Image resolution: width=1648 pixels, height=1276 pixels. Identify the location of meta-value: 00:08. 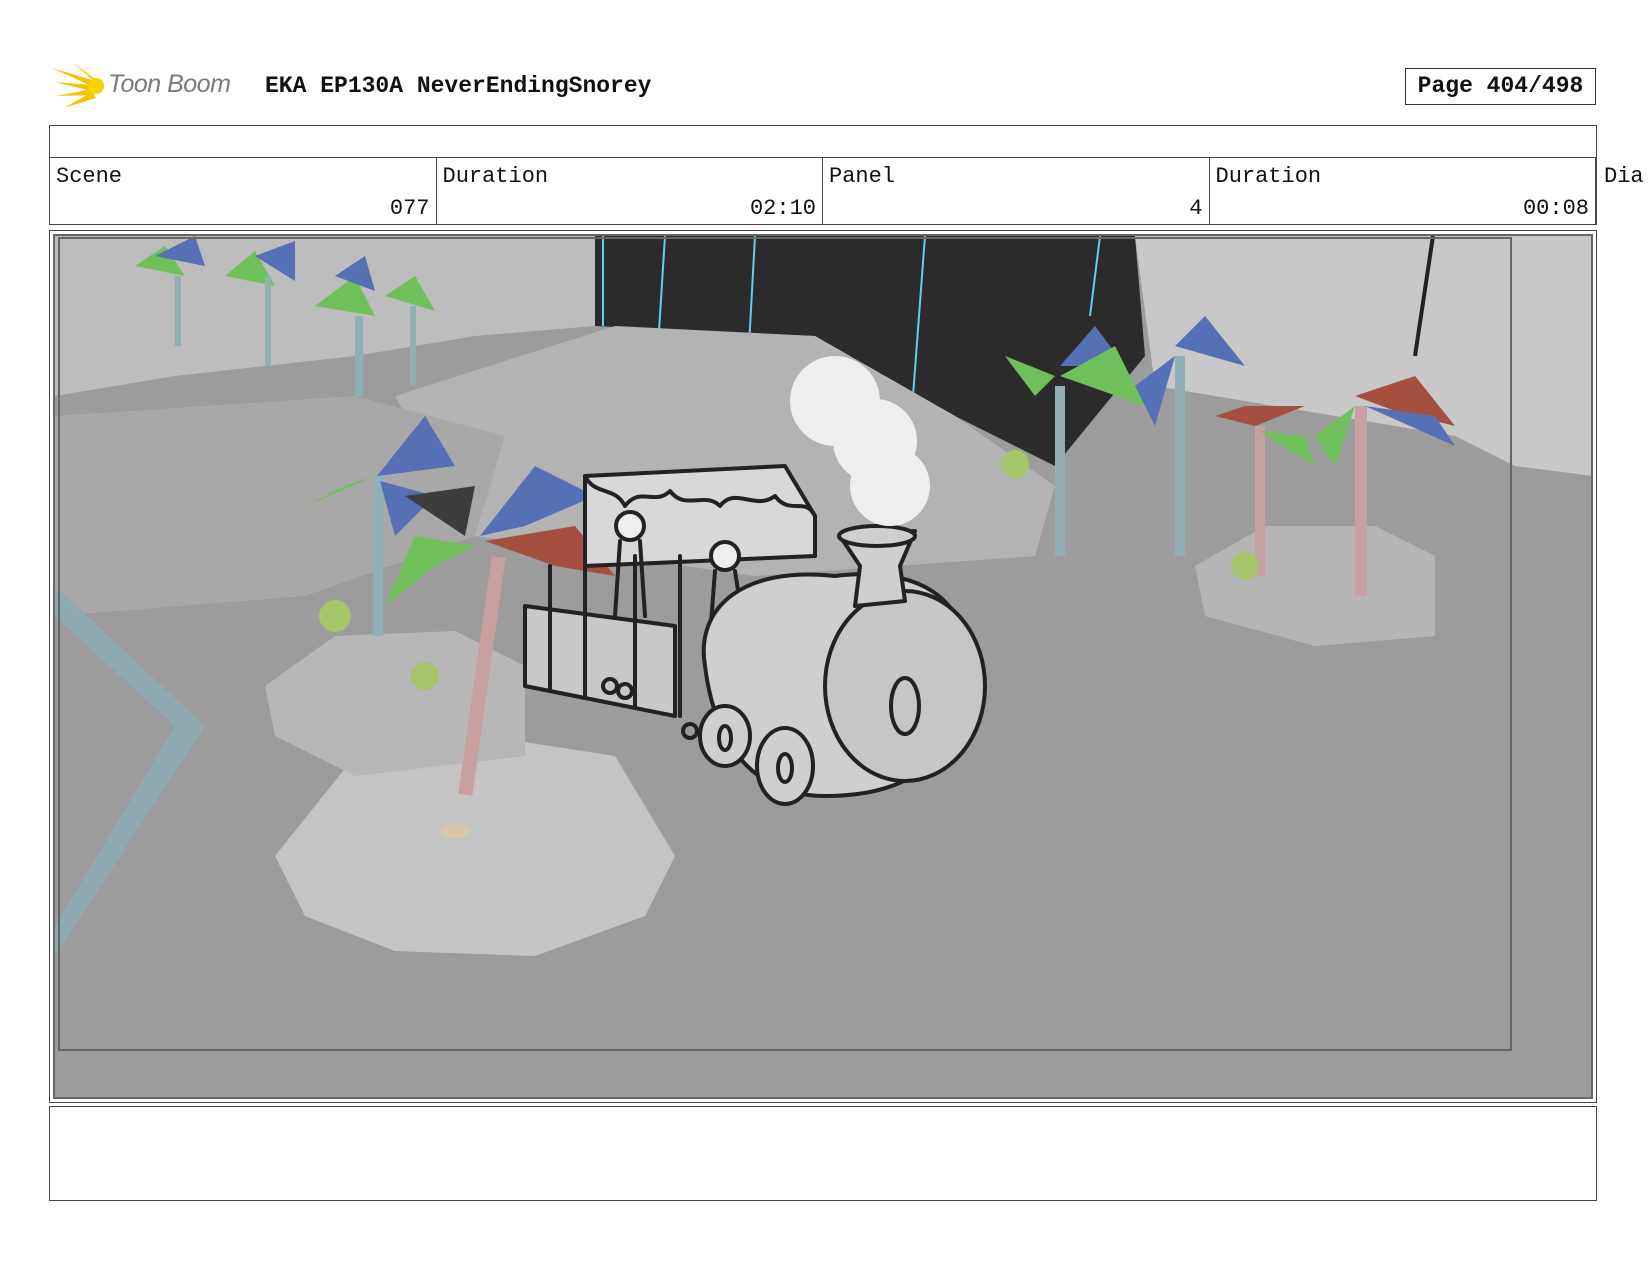
(1555, 208).